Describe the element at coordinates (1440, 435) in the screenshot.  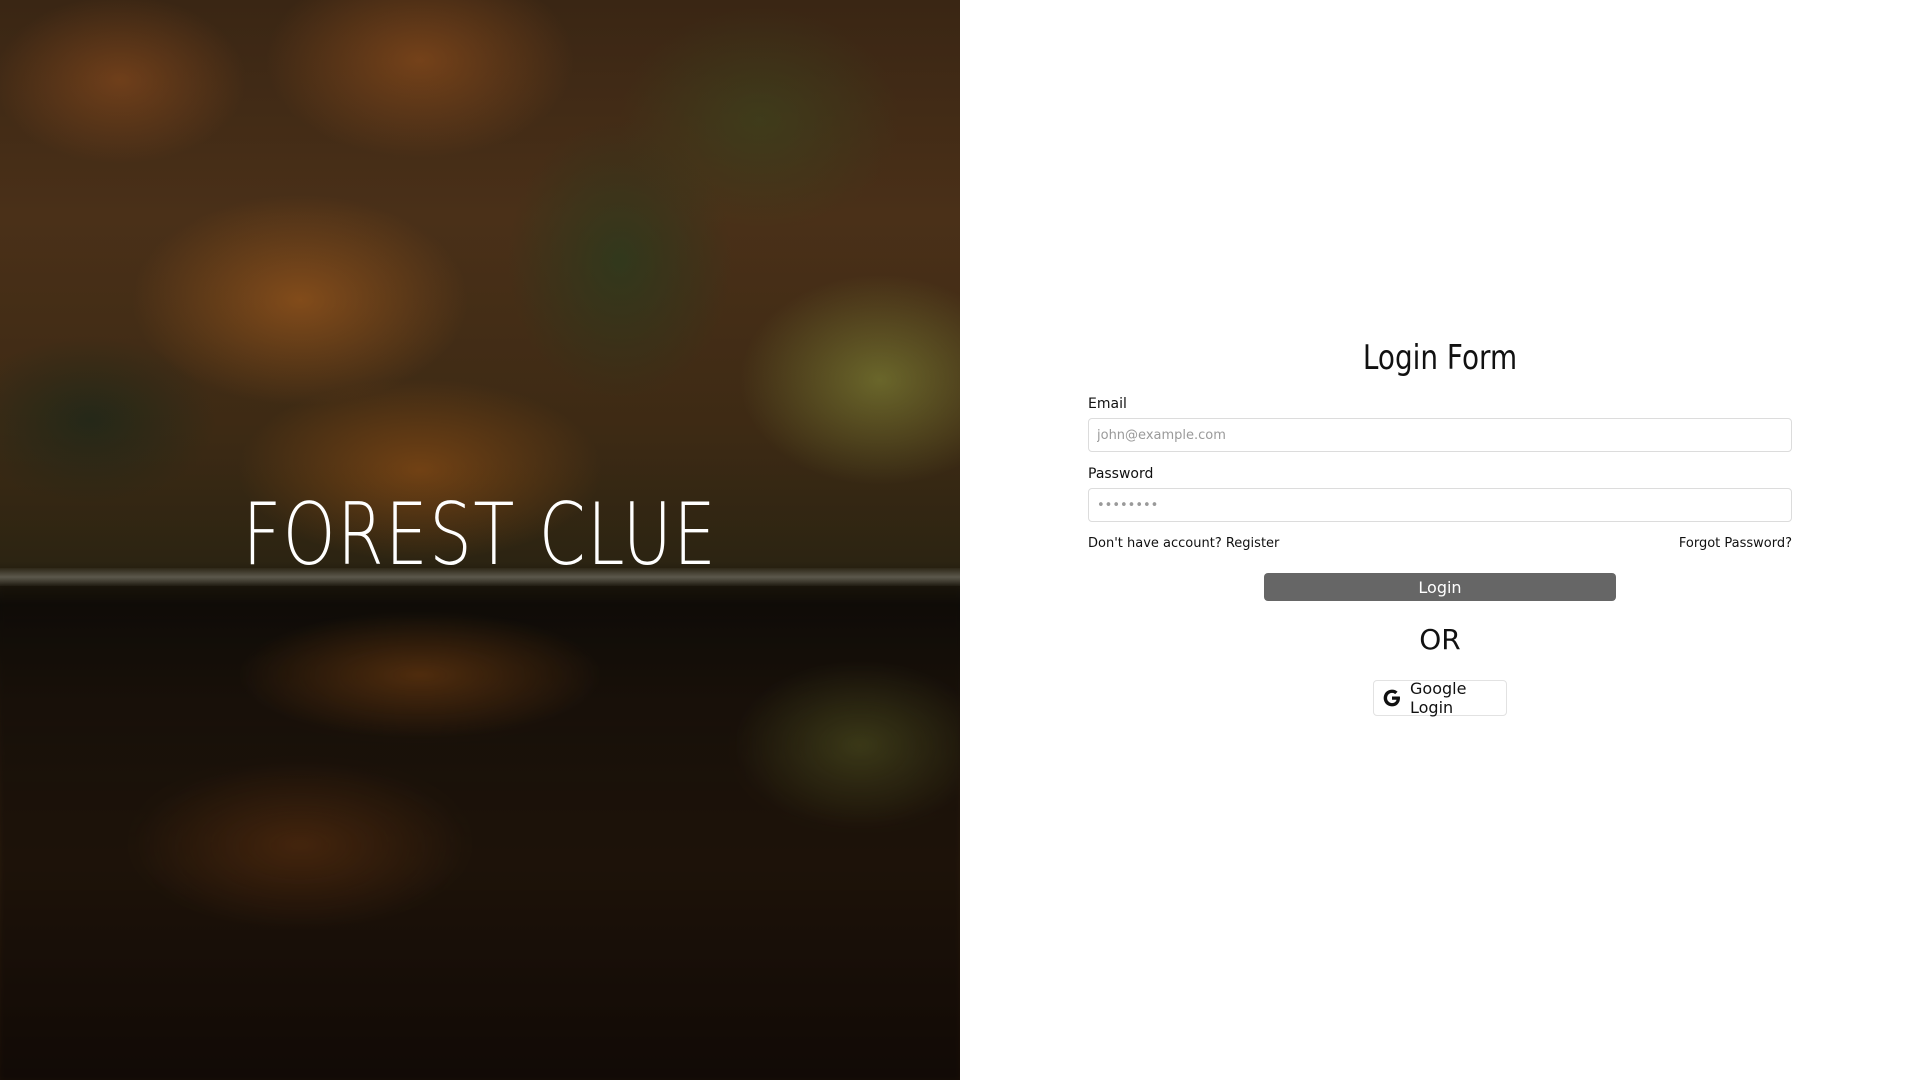
I see `email-field` at that location.